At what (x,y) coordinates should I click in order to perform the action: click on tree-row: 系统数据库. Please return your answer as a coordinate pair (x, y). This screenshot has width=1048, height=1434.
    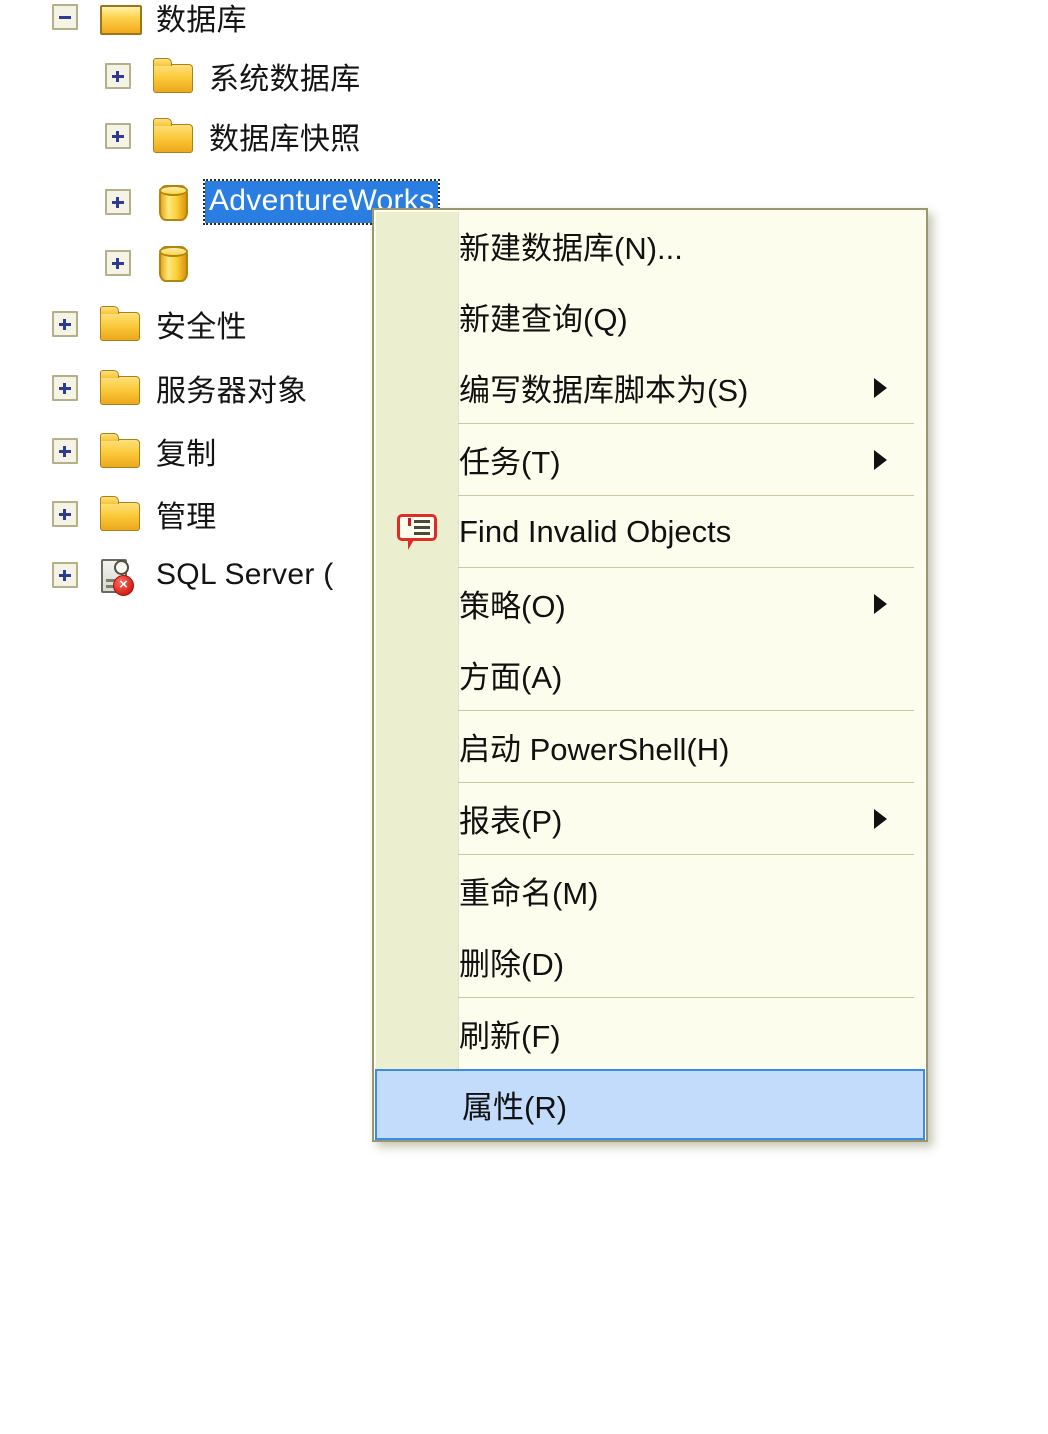
    Looking at the image, I should click on (233, 76).